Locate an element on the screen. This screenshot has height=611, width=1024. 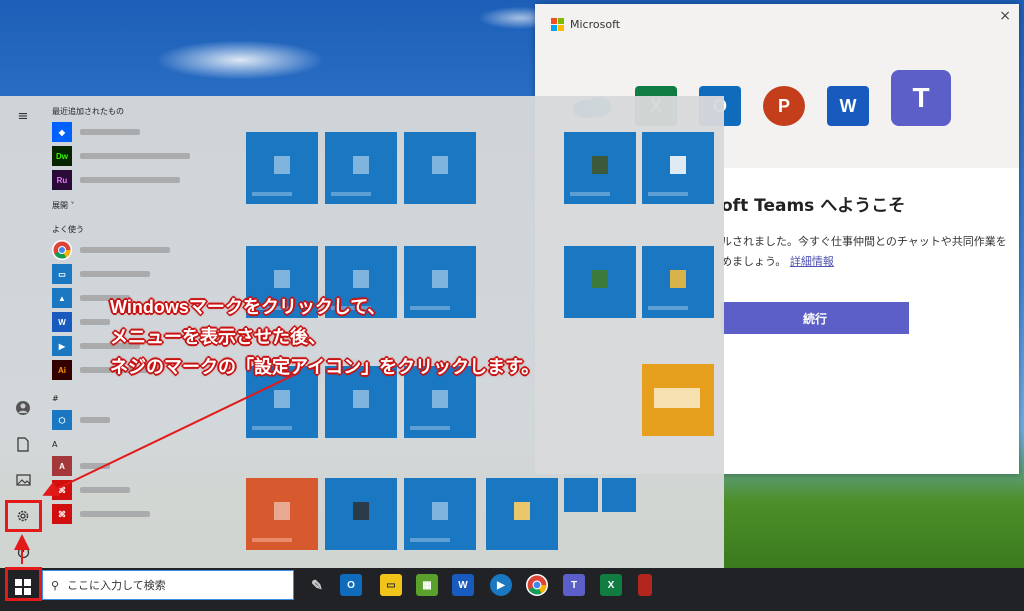
powerpoint-icon: P is located at coordinates (784, 106).